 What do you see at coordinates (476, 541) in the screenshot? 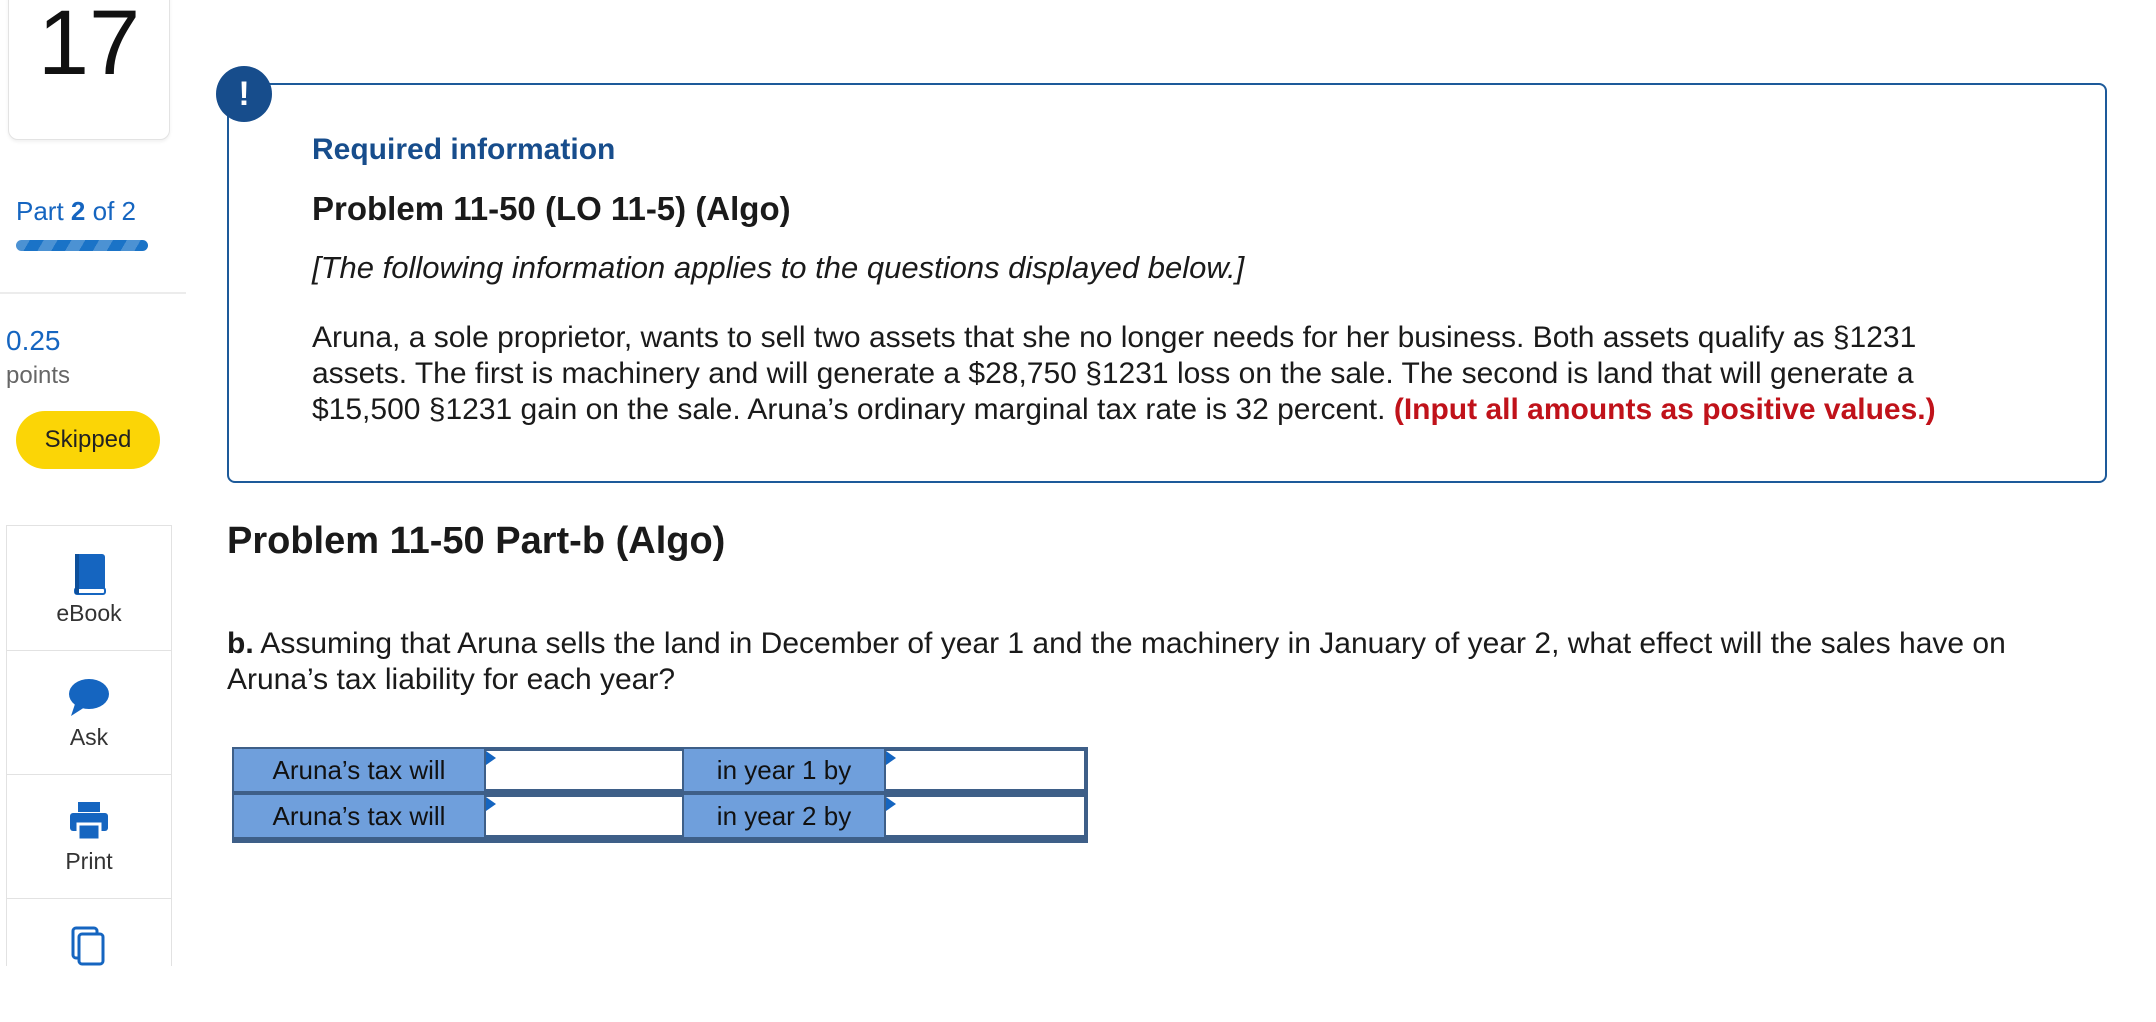
I see `part-b-title: Problem 11-50 Part-b (Algo)` at bounding box center [476, 541].